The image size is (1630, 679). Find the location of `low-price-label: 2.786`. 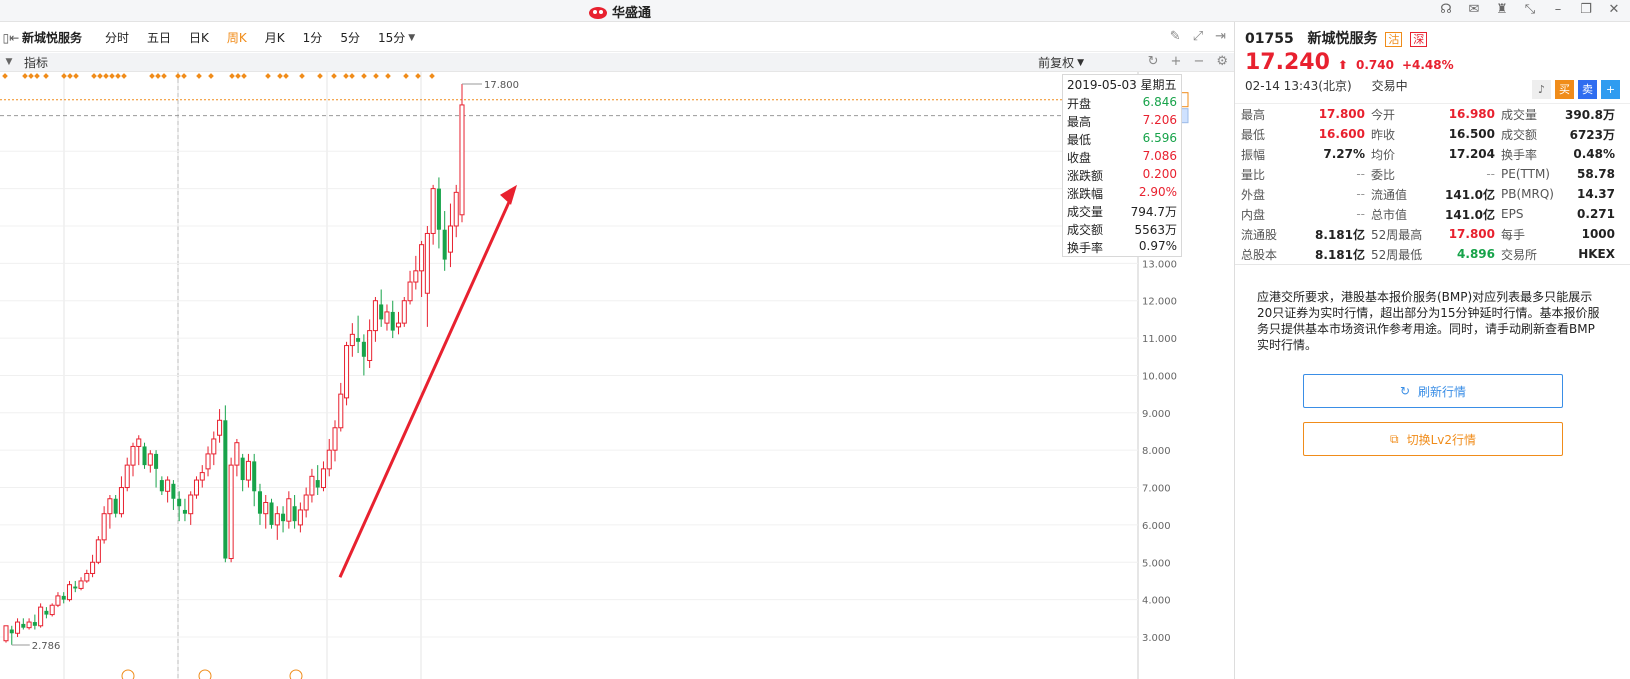

low-price-label: 2.786 is located at coordinates (46, 646).